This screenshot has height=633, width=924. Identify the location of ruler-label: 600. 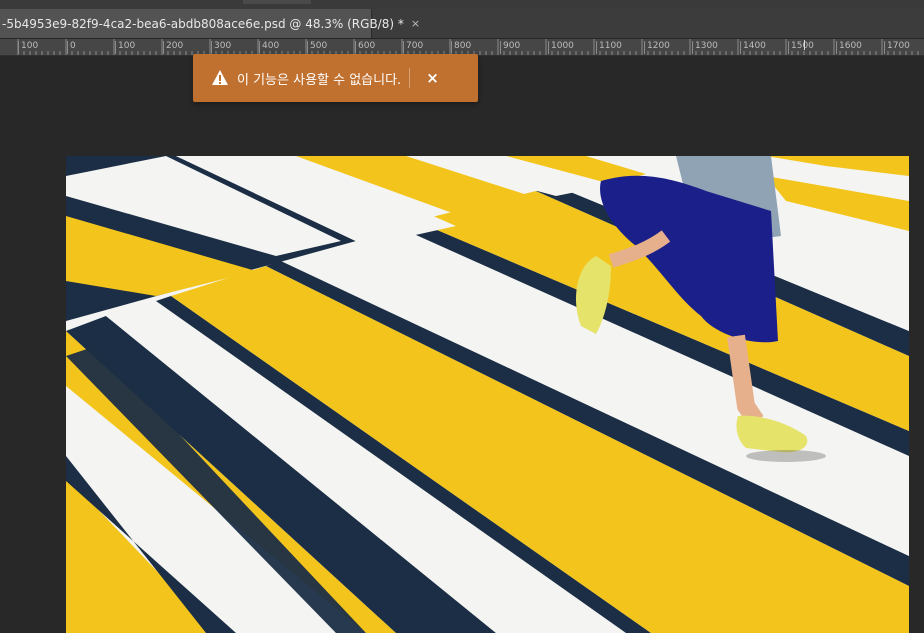
(365, 47).